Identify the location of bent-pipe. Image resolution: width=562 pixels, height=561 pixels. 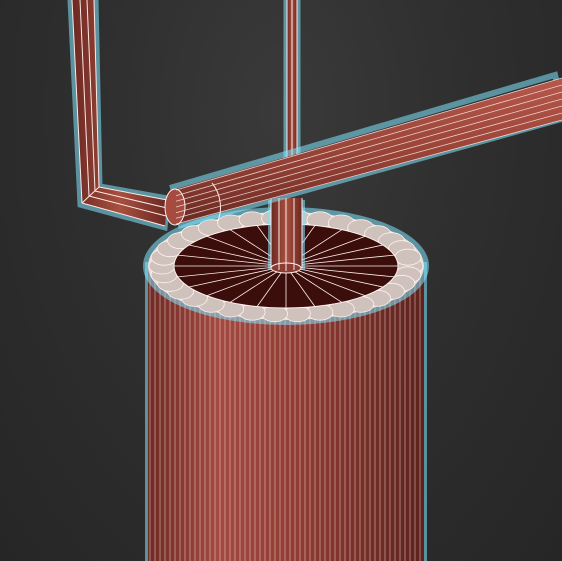
(119, 116).